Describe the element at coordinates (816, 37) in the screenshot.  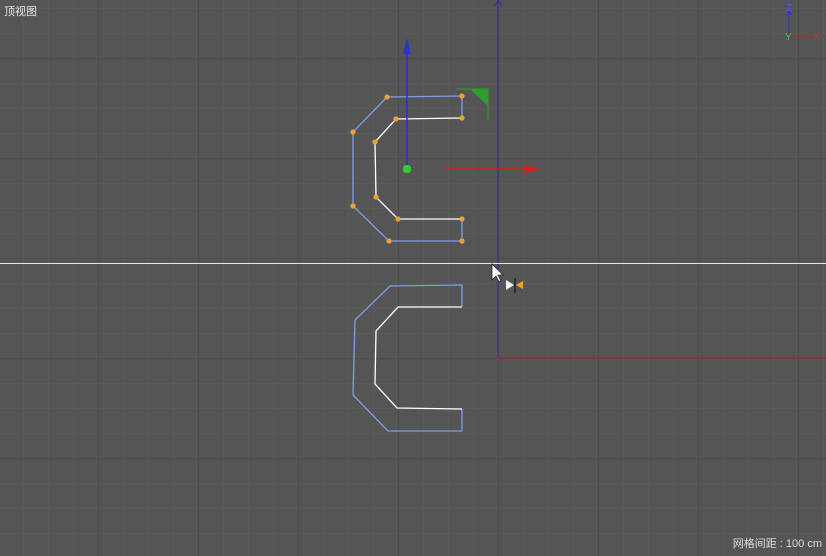
I see `axis-gizmo-x-label: X` at that location.